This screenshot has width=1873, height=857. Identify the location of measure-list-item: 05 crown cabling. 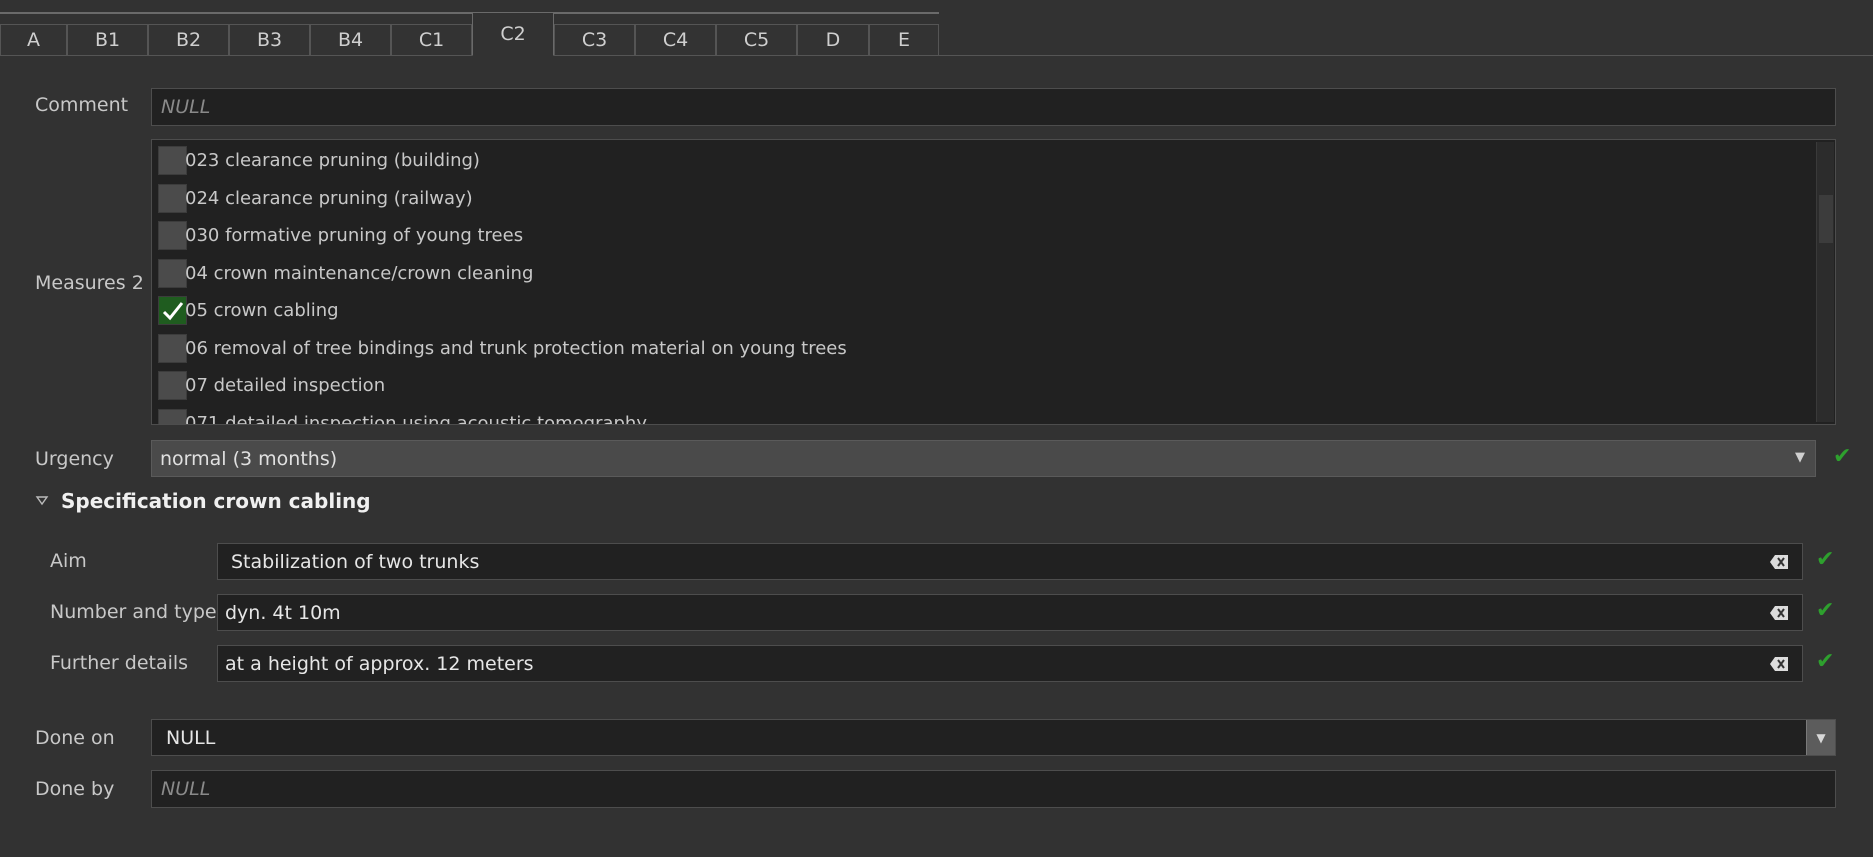
(248, 310).